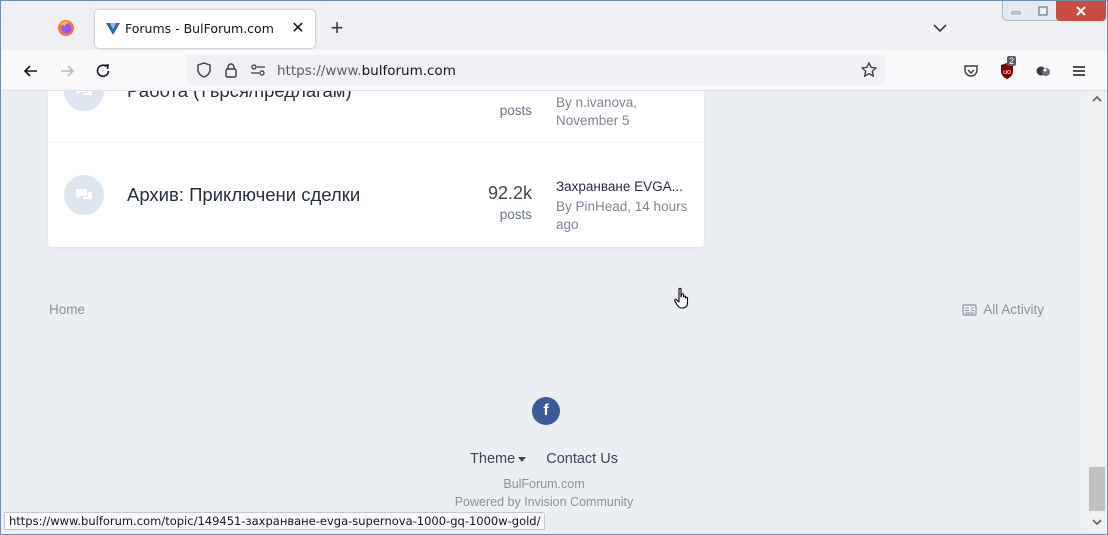  I want to click on lock-icon, so click(231, 70).